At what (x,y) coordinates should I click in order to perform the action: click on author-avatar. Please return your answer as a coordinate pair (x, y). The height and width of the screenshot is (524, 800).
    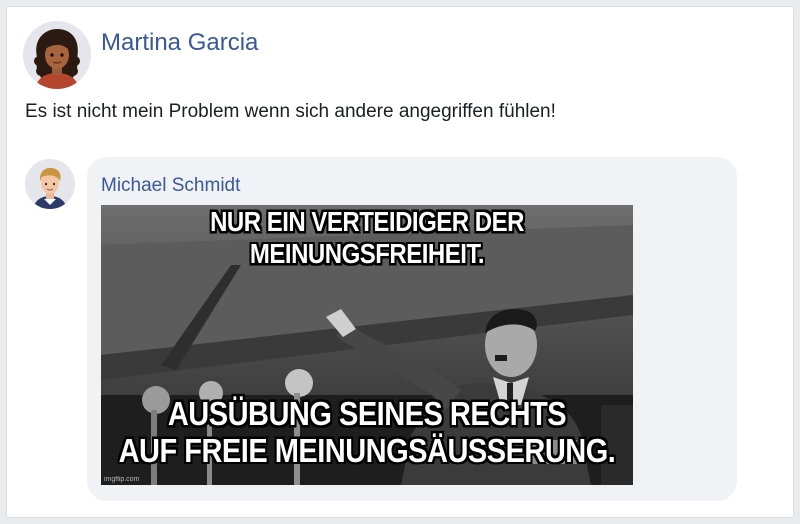
    Looking at the image, I should click on (57, 55).